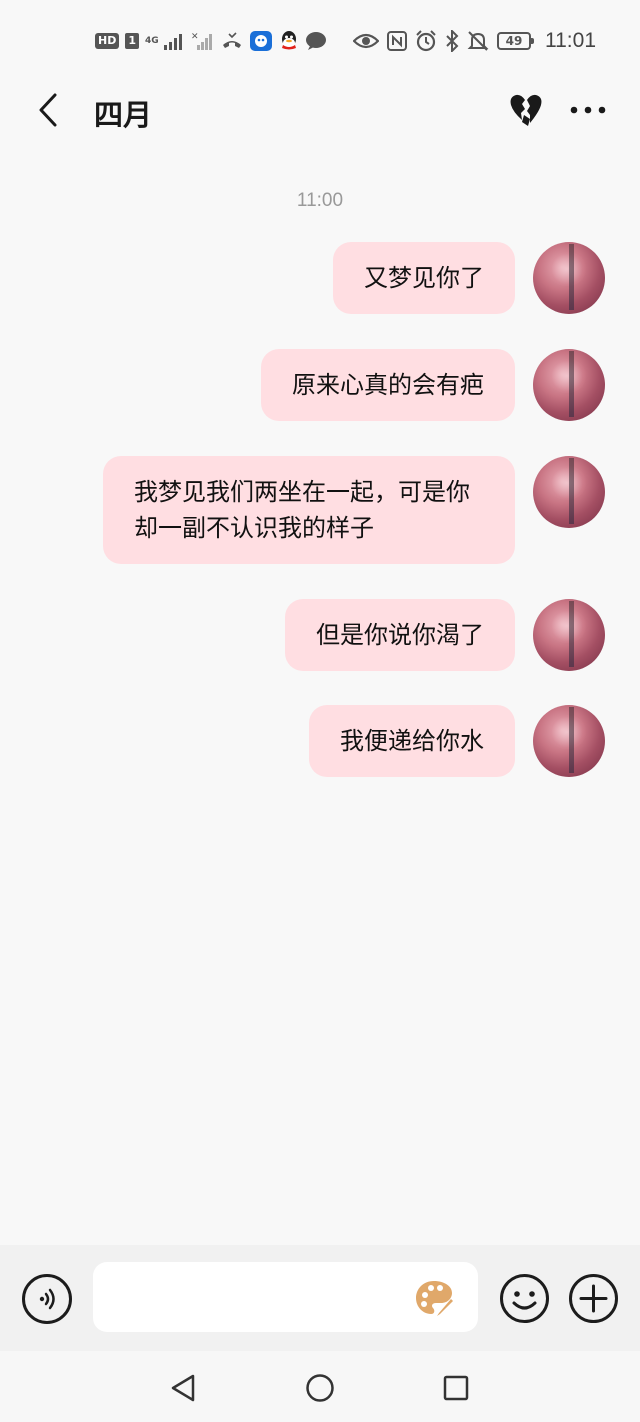 This screenshot has height=1422, width=640. What do you see at coordinates (400, 635) in the screenshot?
I see `message-bubble: 但是你说你渴了` at bounding box center [400, 635].